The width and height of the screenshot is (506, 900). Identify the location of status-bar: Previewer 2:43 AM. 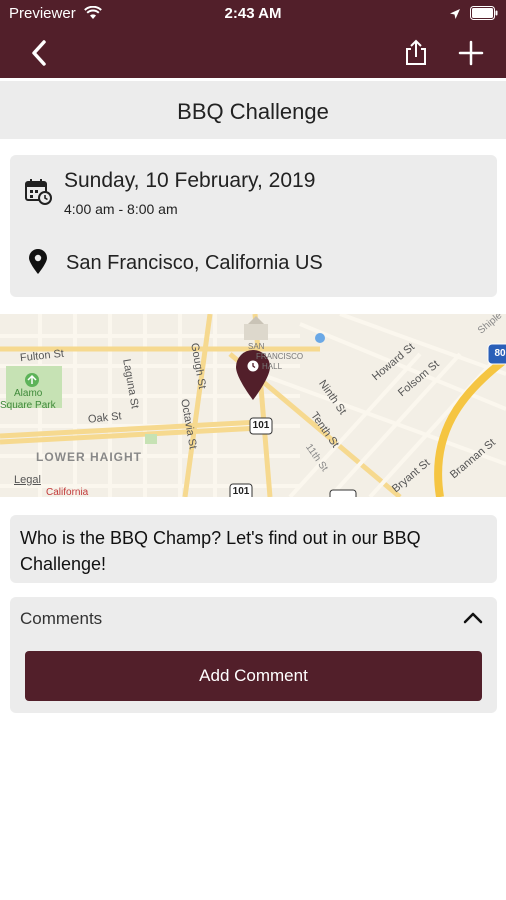
(253, 14).